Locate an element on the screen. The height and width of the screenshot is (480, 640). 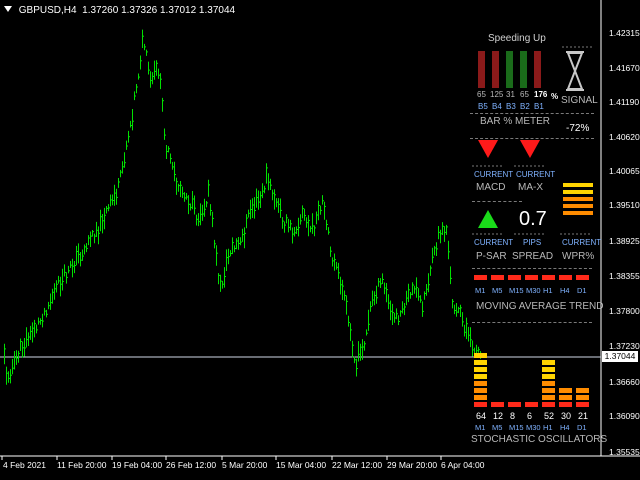
stoch-value: 12 is located at coordinates (498, 416).